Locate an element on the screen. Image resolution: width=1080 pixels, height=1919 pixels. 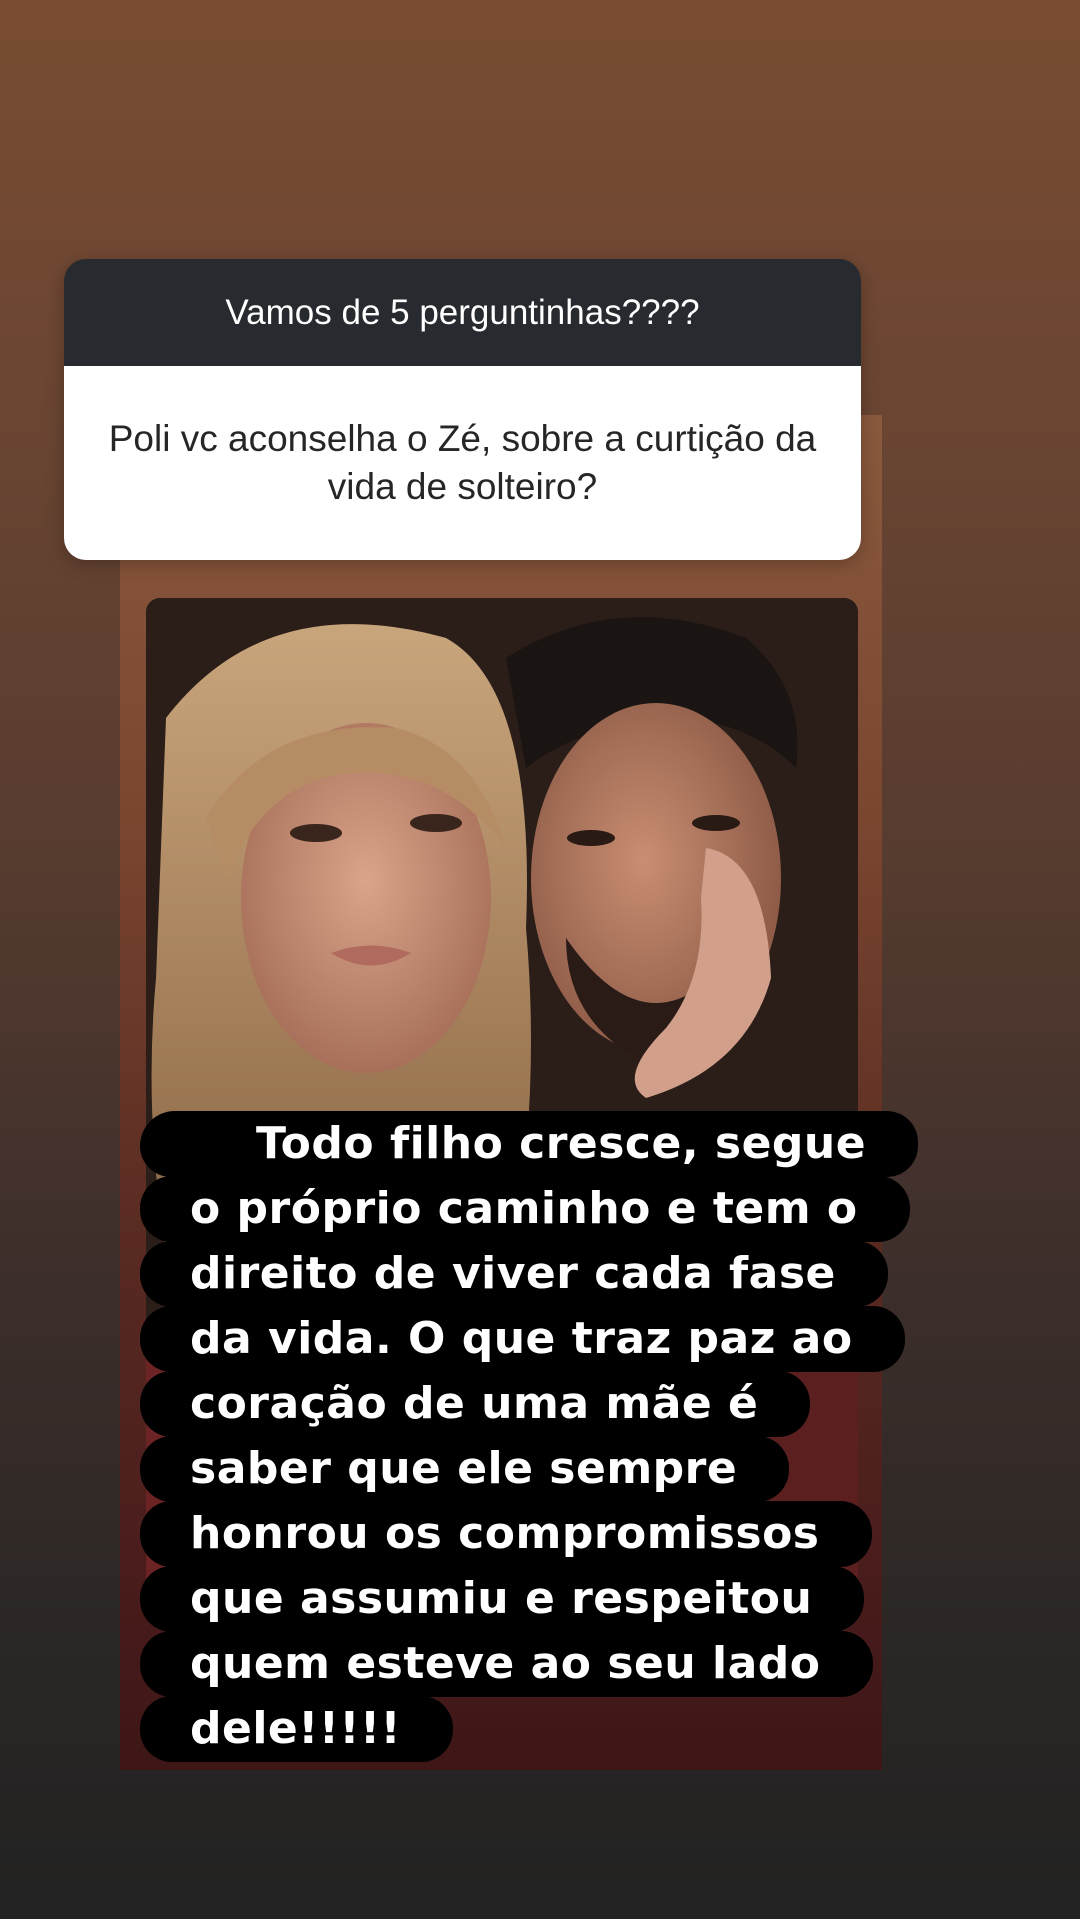
answer-line: dele!!!!! is located at coordinates (297, 1729).